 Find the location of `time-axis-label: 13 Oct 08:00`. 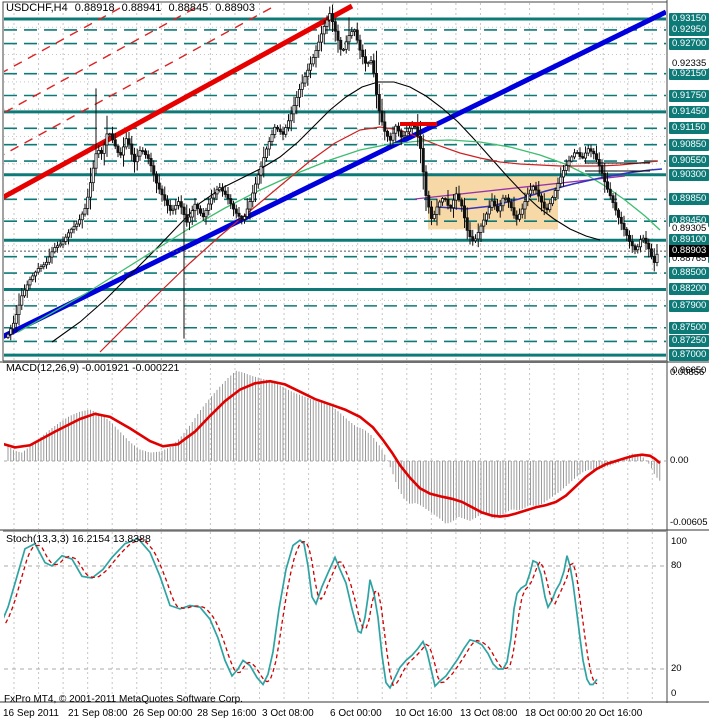

time-axis-label: 13 Oct 08:00 is located at coordinates (489, 713).